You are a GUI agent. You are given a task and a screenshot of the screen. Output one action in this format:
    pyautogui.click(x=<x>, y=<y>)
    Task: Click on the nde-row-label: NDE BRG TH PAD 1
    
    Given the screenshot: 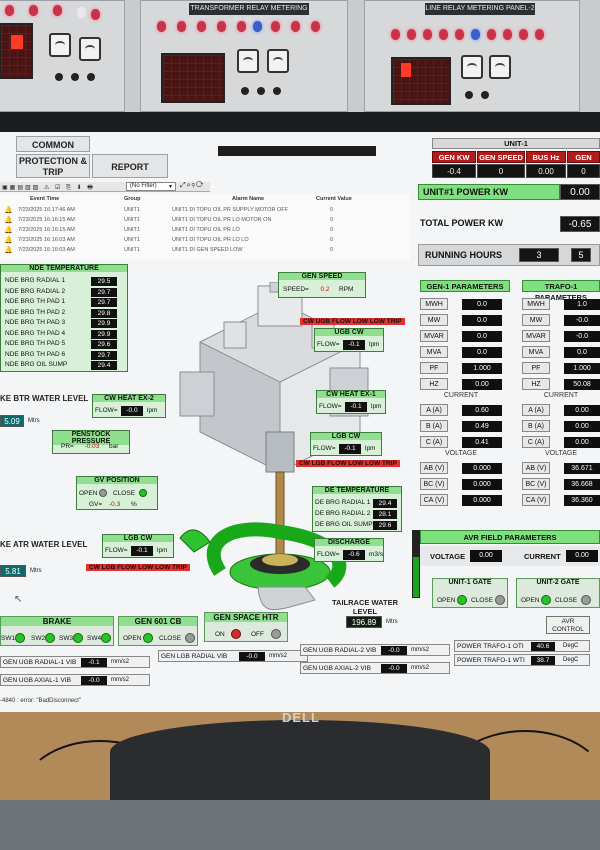 What is the action you would take?
    pyautogui.click(x=35, y=301)
    